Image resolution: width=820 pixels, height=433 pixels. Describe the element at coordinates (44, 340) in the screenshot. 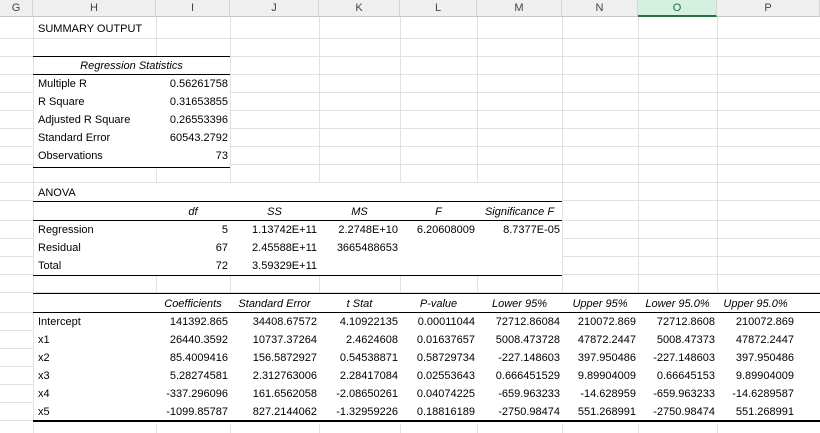

I see `coef-row-label: x1` at that location.